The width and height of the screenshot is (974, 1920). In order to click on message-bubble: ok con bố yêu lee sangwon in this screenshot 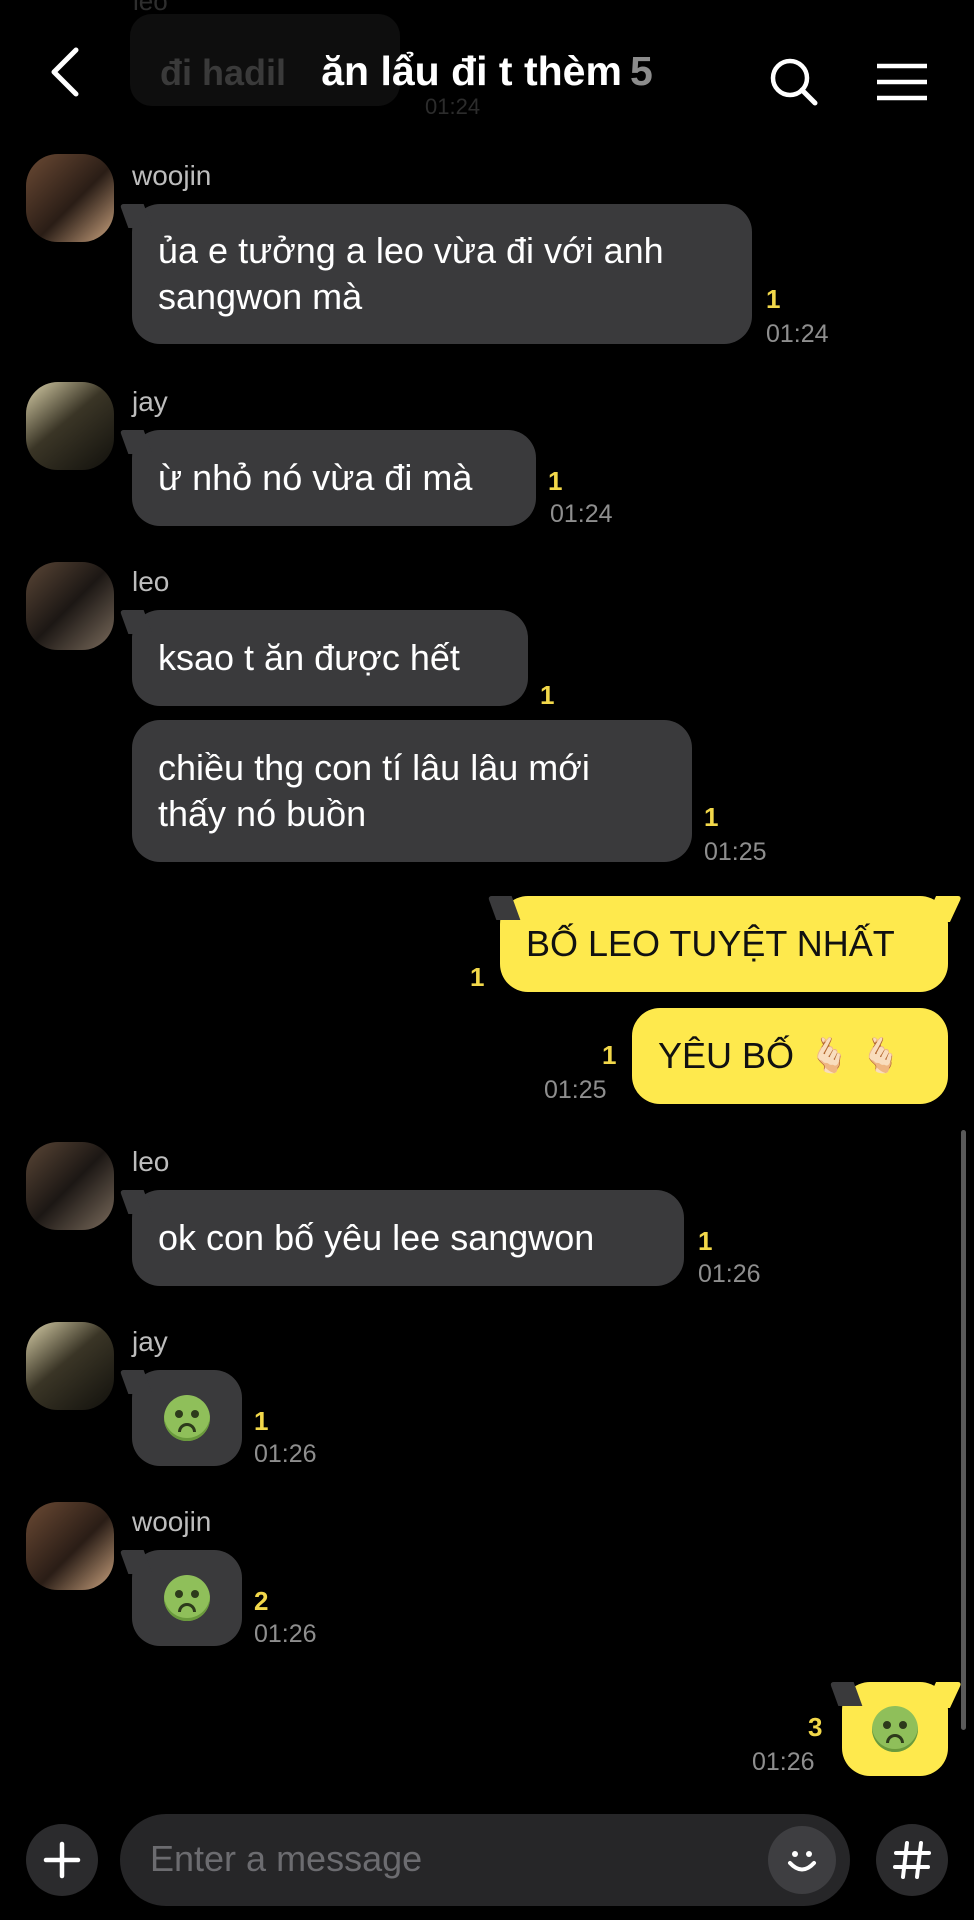, I will do `click(408, 1238)`.